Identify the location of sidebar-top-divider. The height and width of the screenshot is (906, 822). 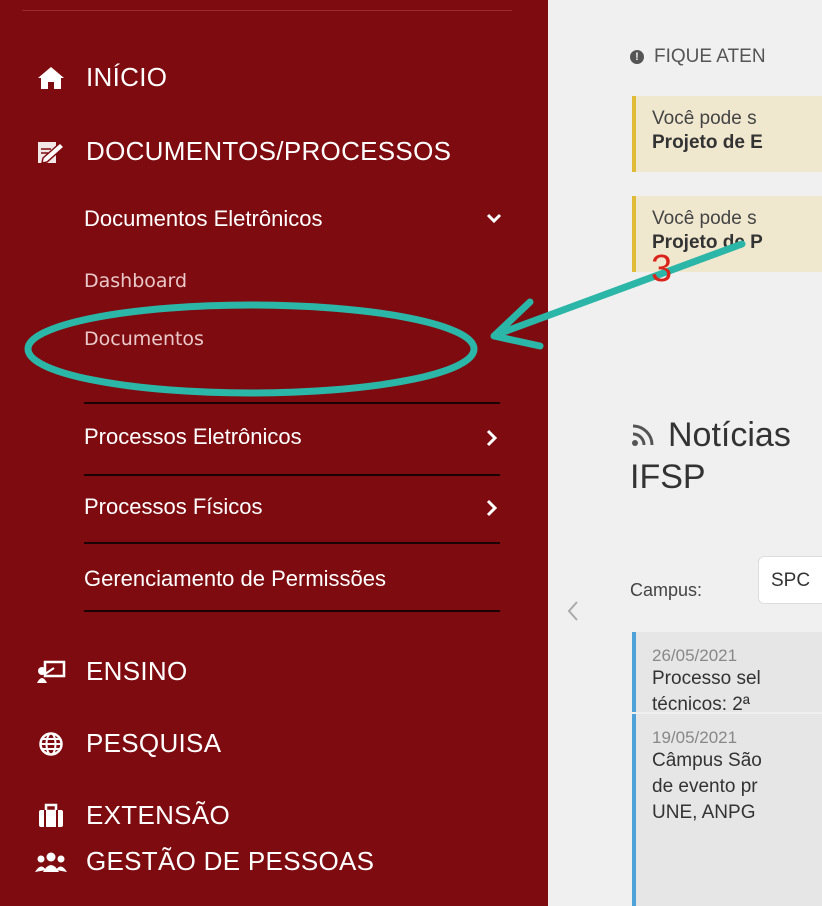
(267, 10).